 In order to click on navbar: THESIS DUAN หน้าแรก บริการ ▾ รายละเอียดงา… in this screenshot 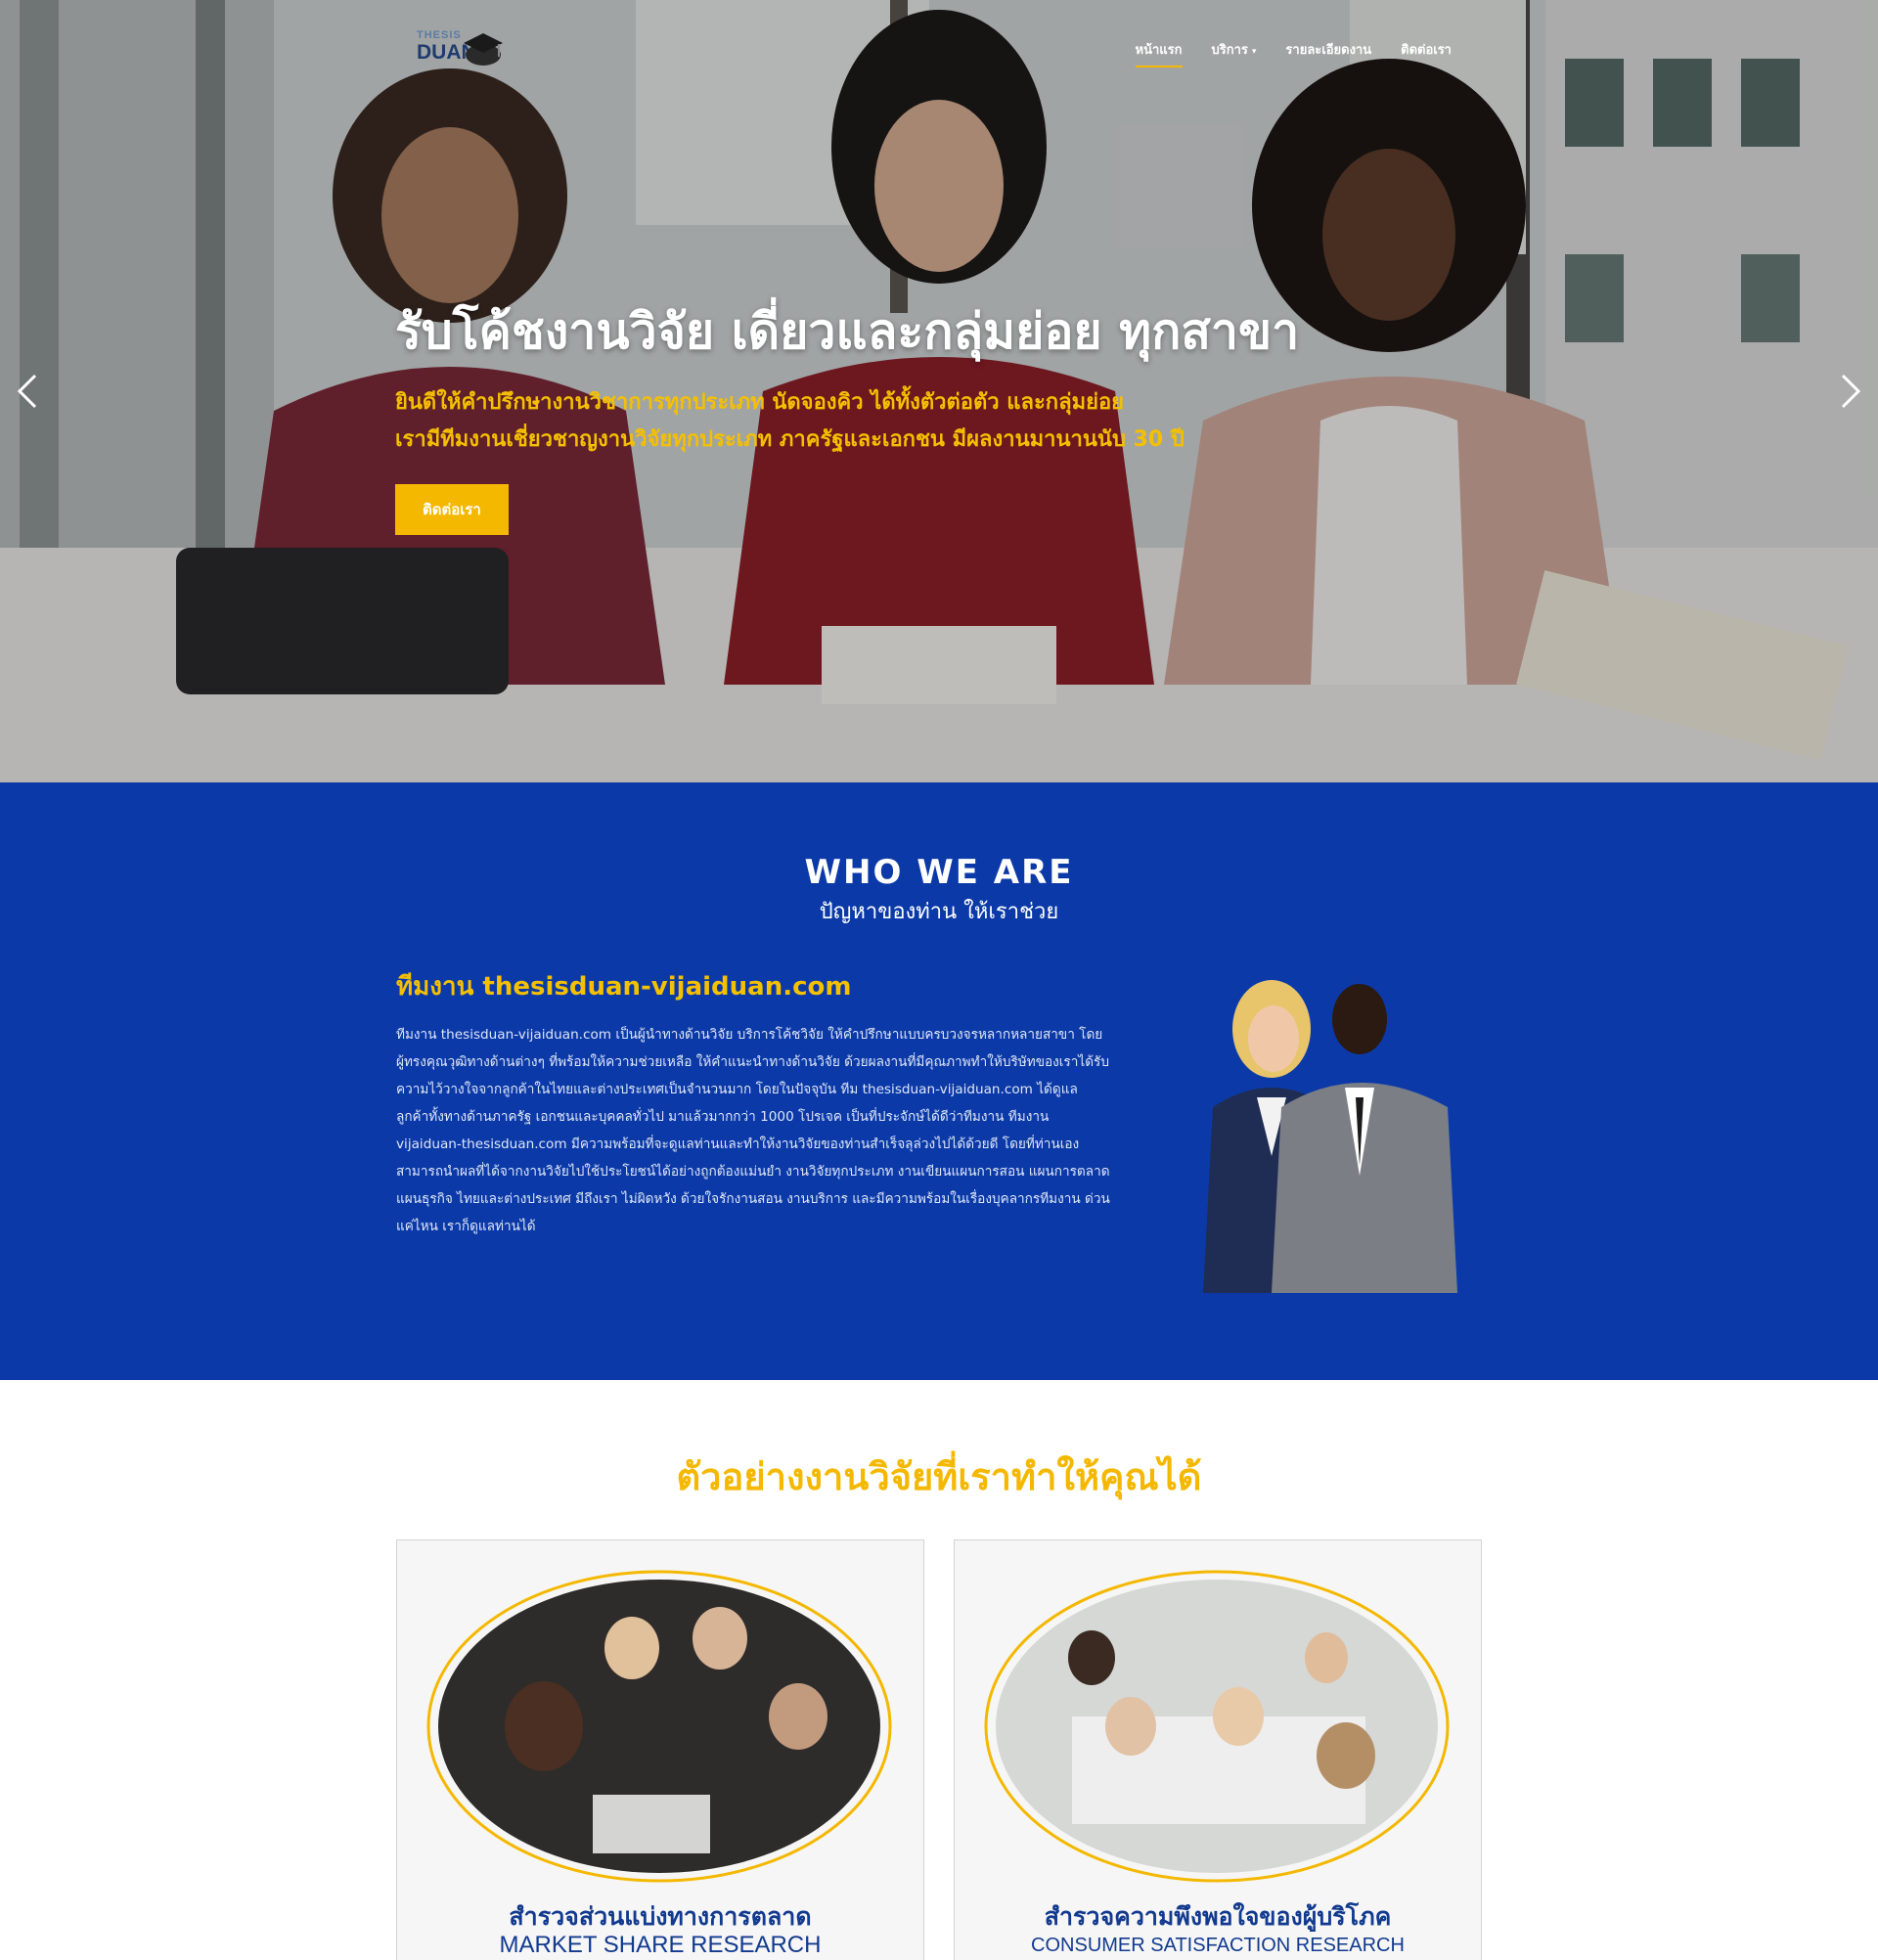, I will do `click(939, 49)`.